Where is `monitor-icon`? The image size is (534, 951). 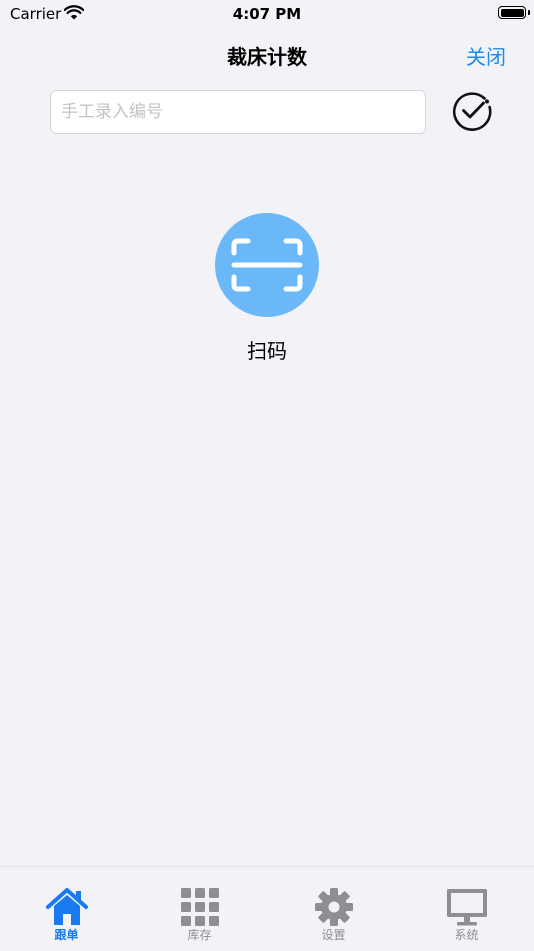
monitor-icon is located at coordinates (467, 907).